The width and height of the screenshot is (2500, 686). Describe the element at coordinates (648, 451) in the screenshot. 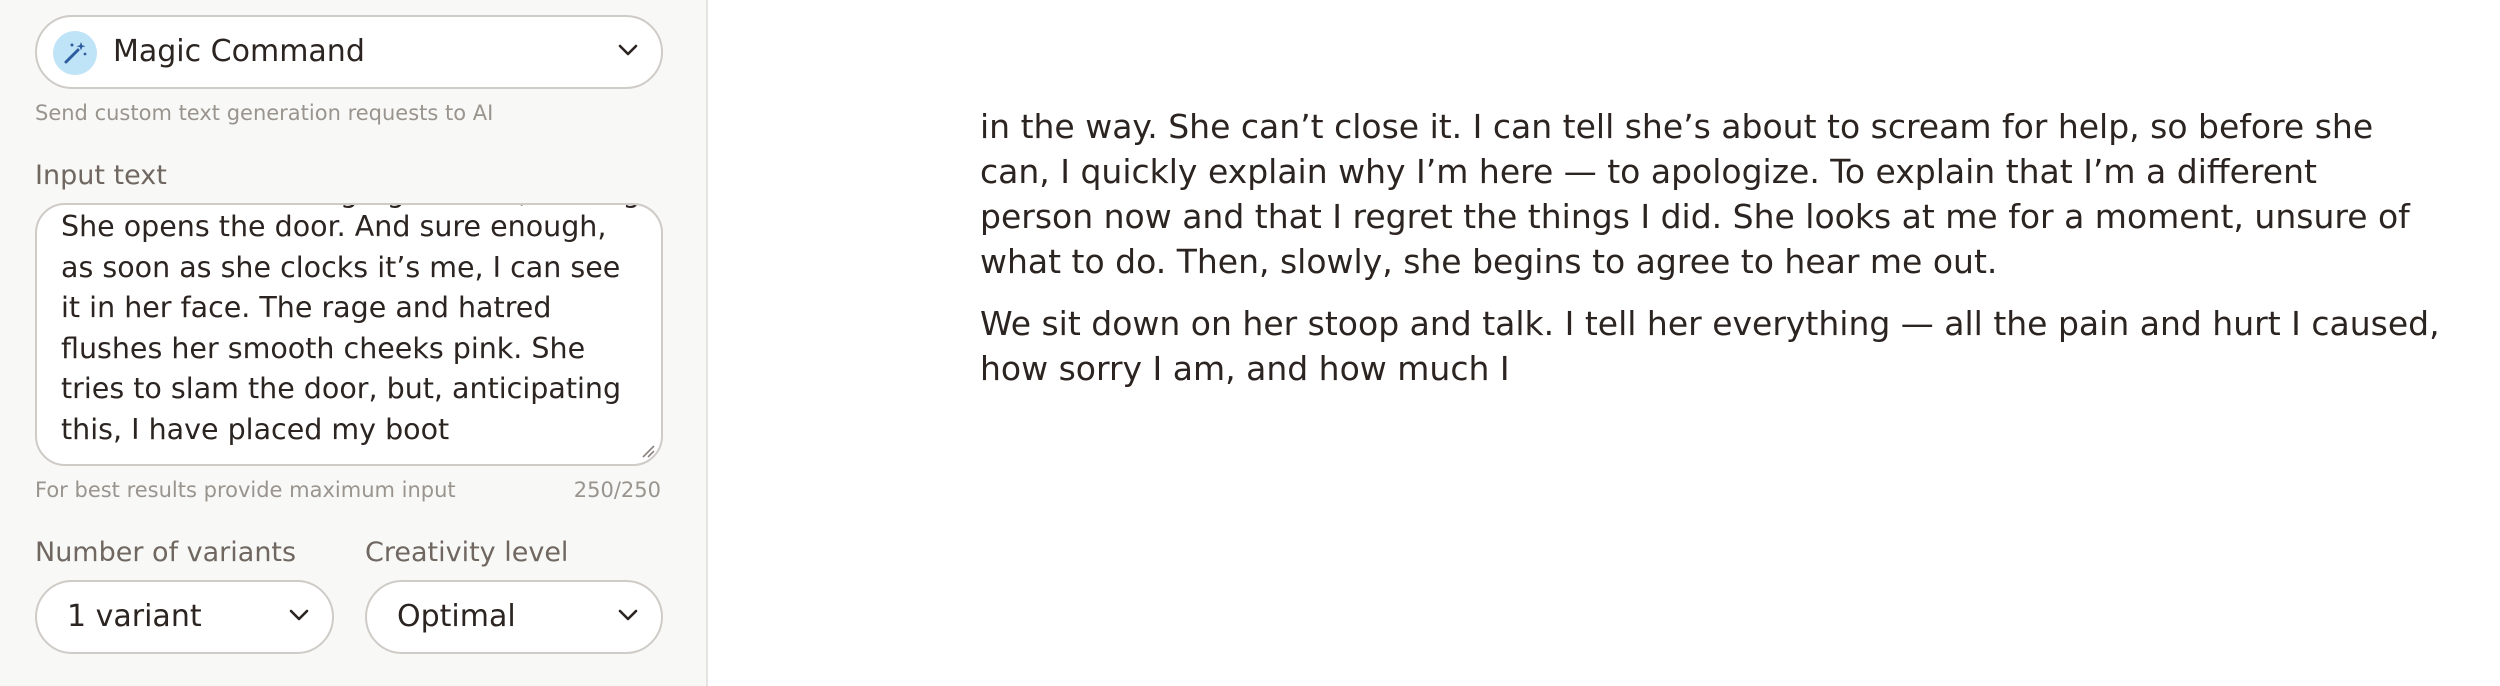

I see `resize-grip-icon` at that location.